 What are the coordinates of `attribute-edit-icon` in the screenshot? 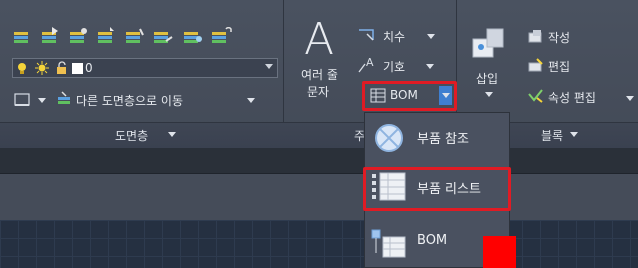 It's located at (535, 96).